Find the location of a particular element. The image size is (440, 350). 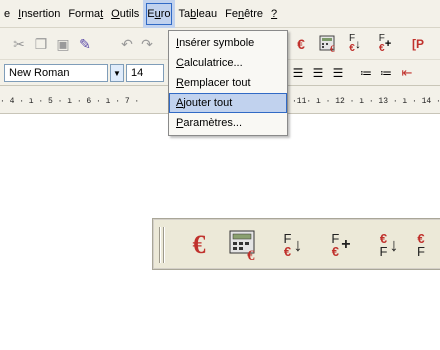

euro-symbol-glyph: € is located at coordinates (199, 244).